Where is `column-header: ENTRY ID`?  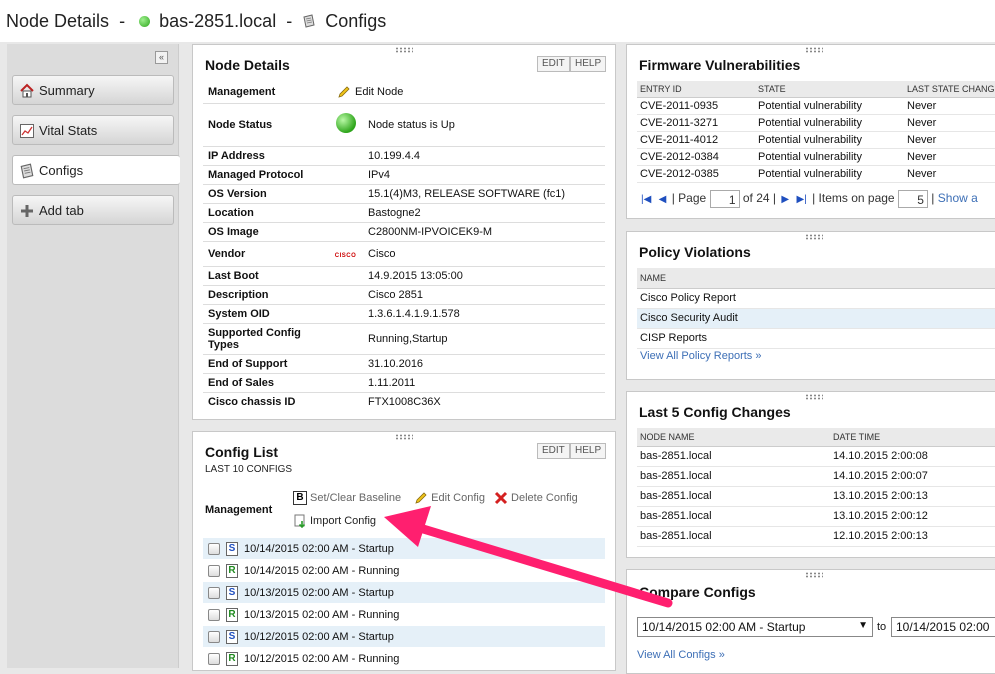
column-header: ENTRY ID is located at coordinates (696, 89).